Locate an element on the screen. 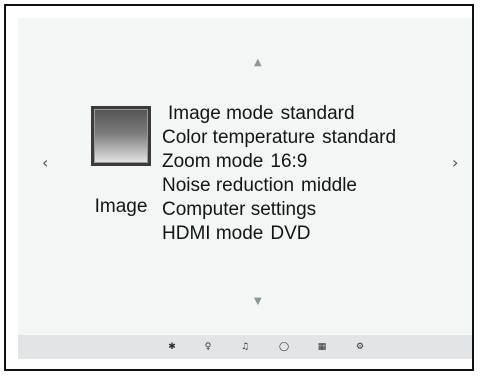 This screenshot has height=379, width=482. menu-item-name: Noise reduction is located at coordinates (228, 185).